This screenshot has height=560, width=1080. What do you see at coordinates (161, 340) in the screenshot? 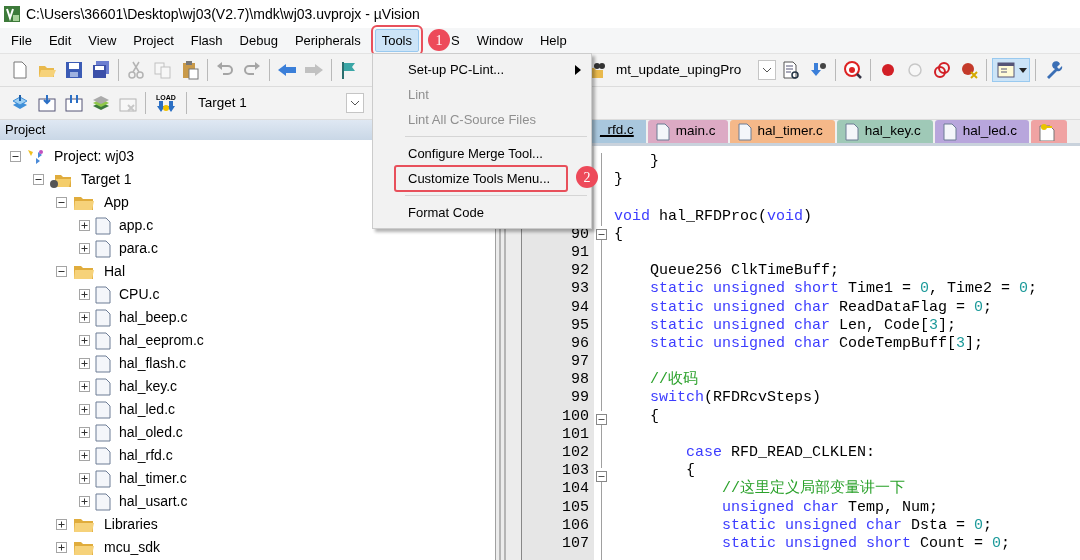
I see `tree-item: hal_eeprom.c` at bounding box center [161, 340].